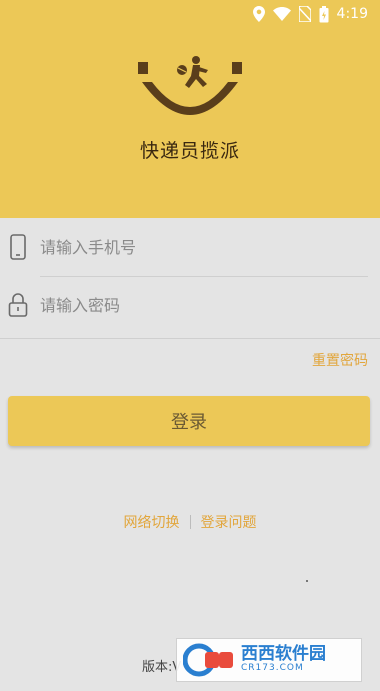 Image resolution: width=380 pixels, height=691 pixels. I want to click on lock-icon, so click(18, 305).